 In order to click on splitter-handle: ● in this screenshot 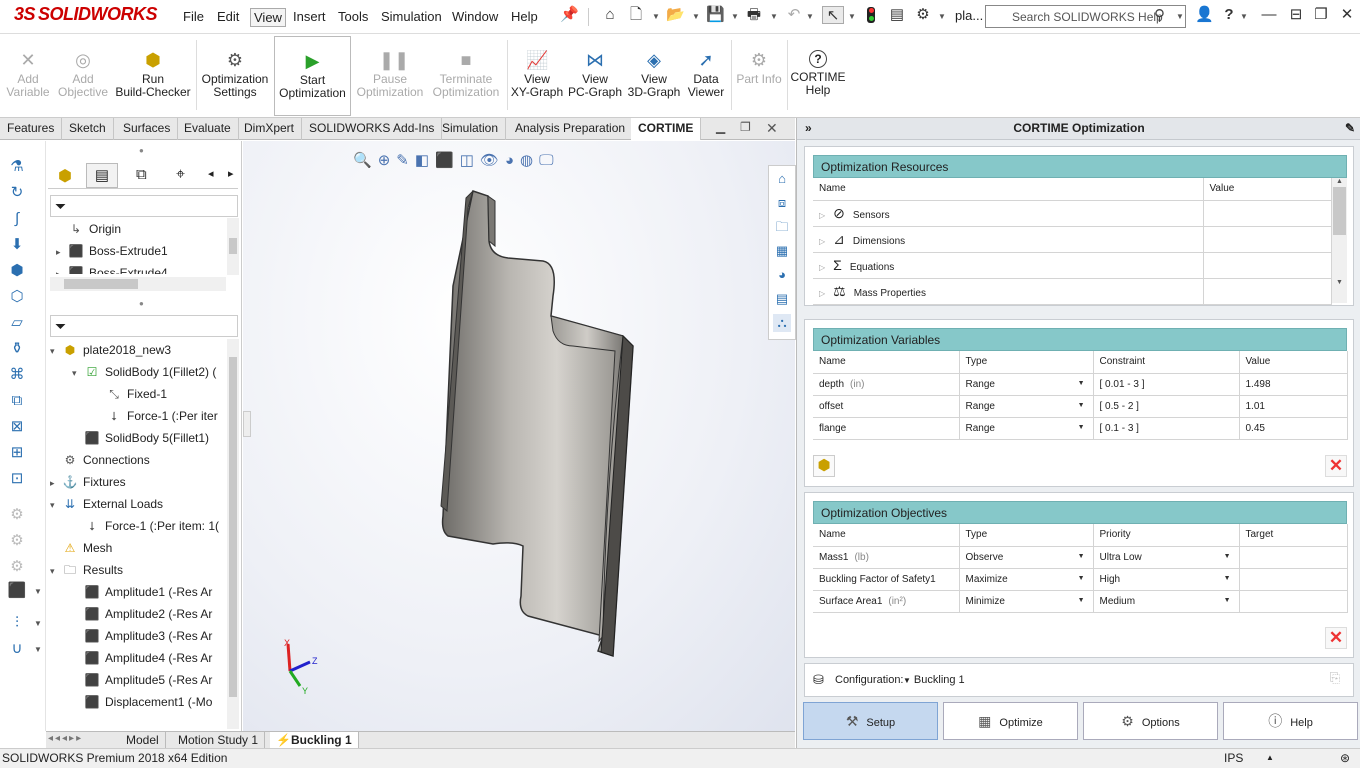, I will do `click(141, 303)`.